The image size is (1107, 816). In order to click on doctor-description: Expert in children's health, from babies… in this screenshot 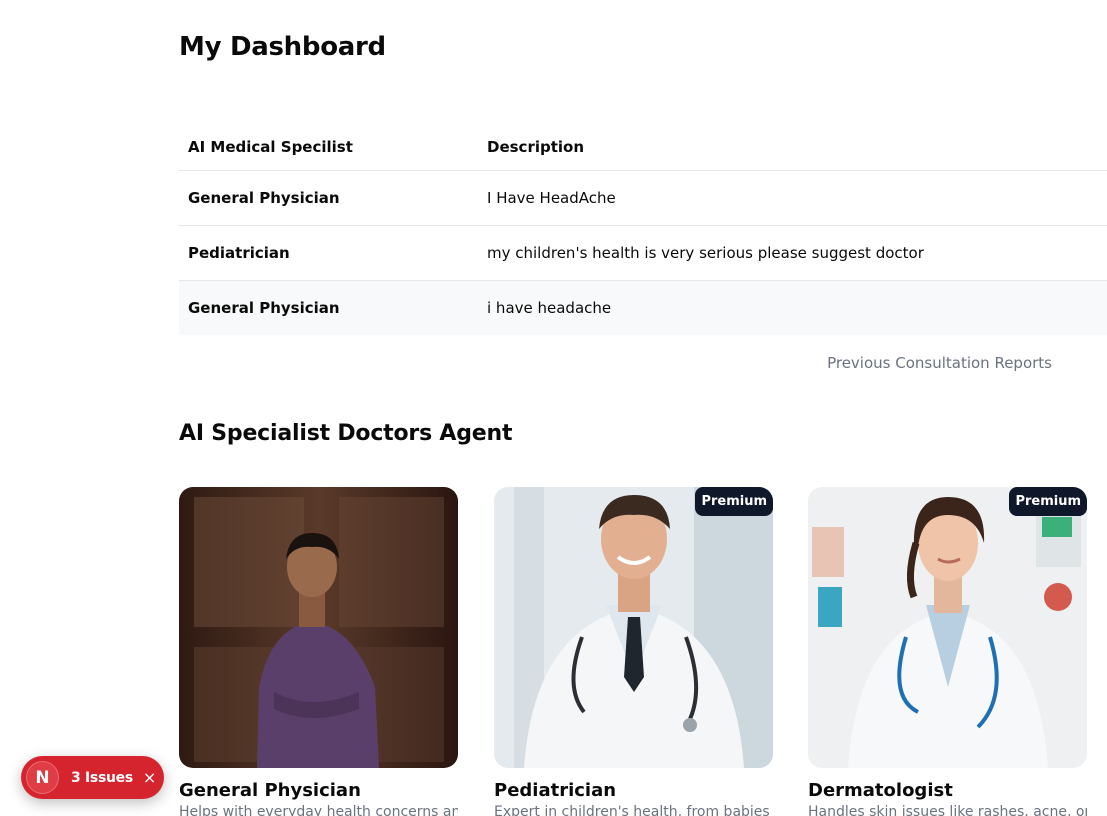, I will do `click(633, 810)`.